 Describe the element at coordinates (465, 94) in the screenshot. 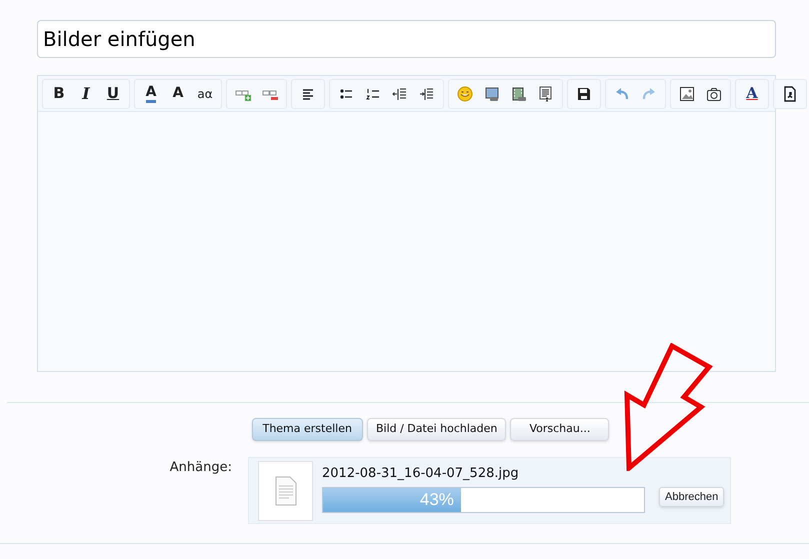

I see `smiley-icon` at that location.